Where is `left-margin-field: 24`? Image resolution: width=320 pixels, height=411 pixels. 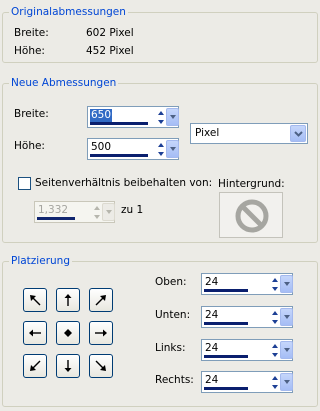
left-margin-field: 24 is located at coordinates (247, 350).